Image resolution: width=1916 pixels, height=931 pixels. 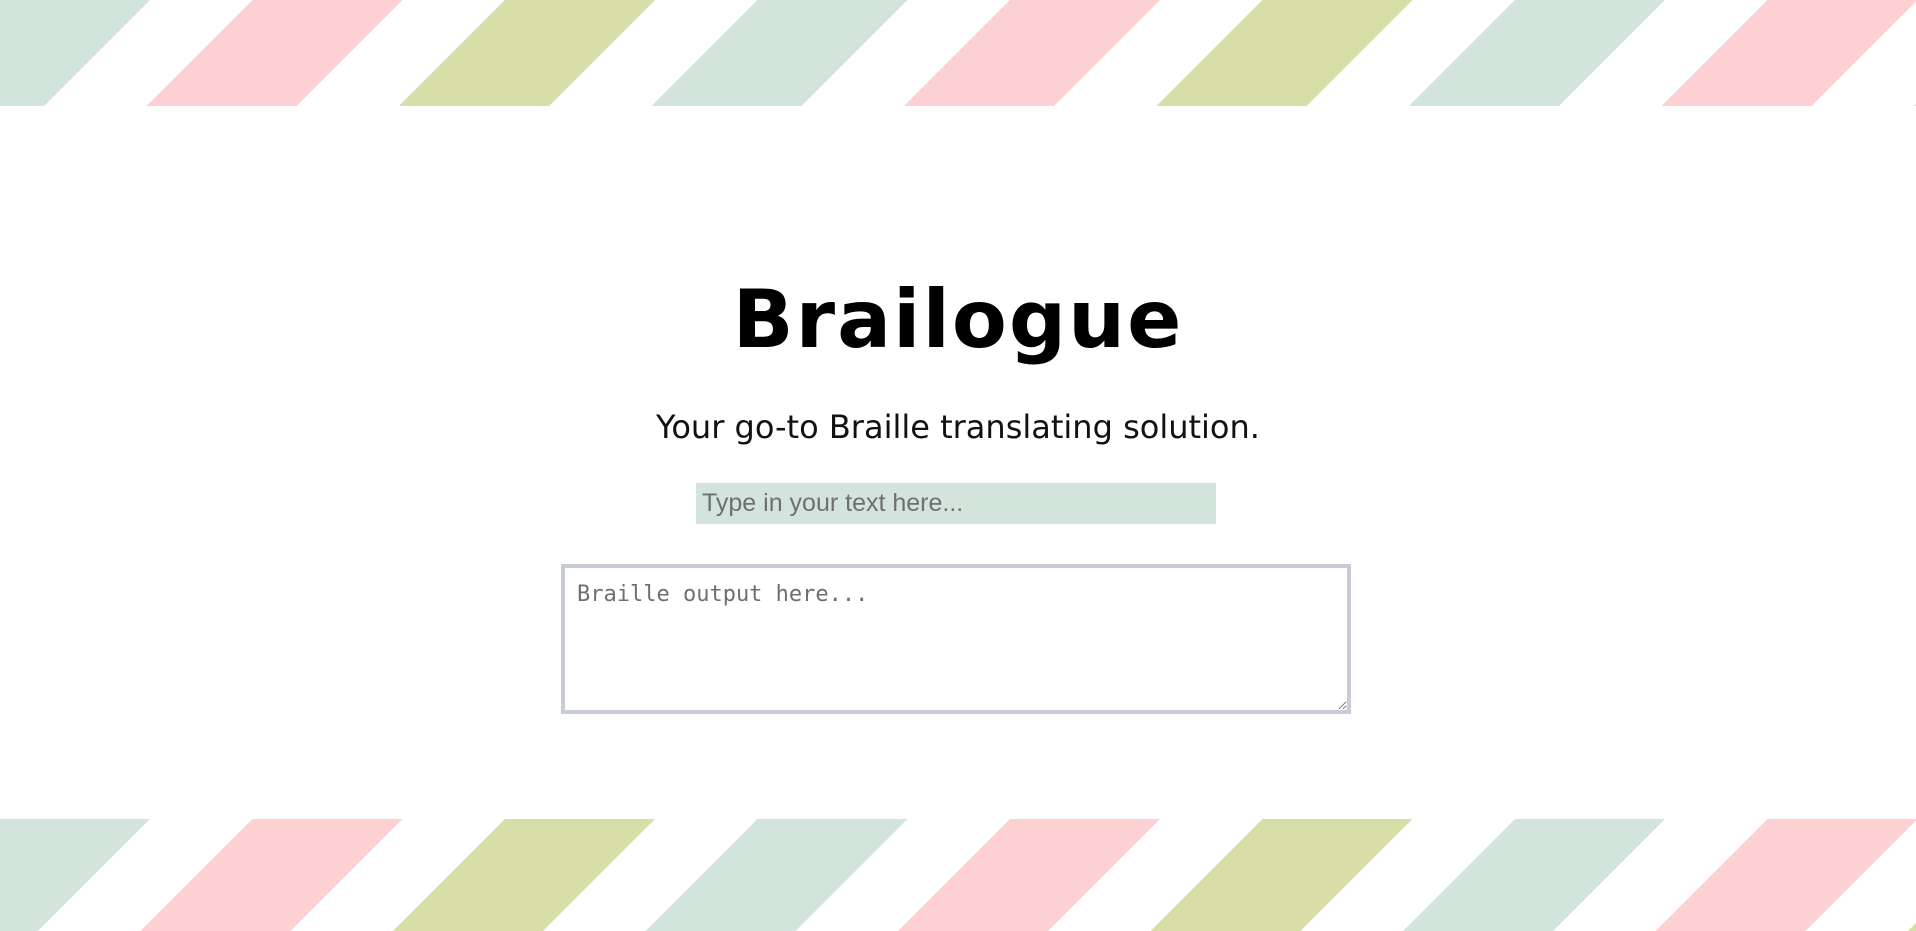 What do you see at coordinates (958, 319) in the screenshot?
I see `app-title: Brailogue` at bounding box center [958, 319].